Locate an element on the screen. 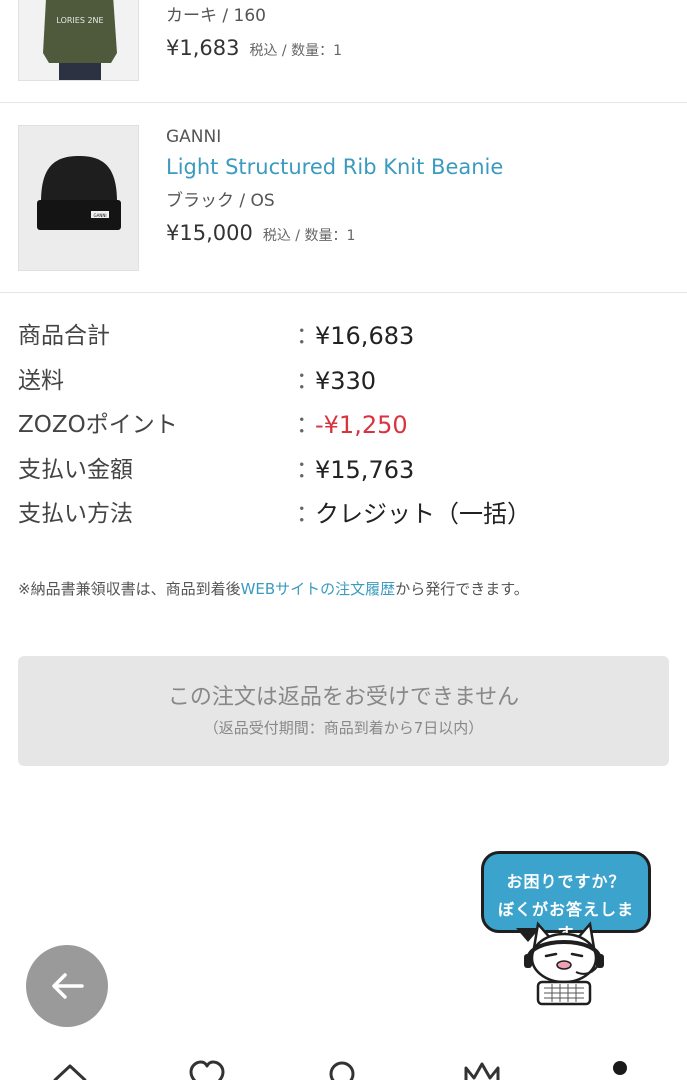  user-icon is located at coordinates (620, 1068).